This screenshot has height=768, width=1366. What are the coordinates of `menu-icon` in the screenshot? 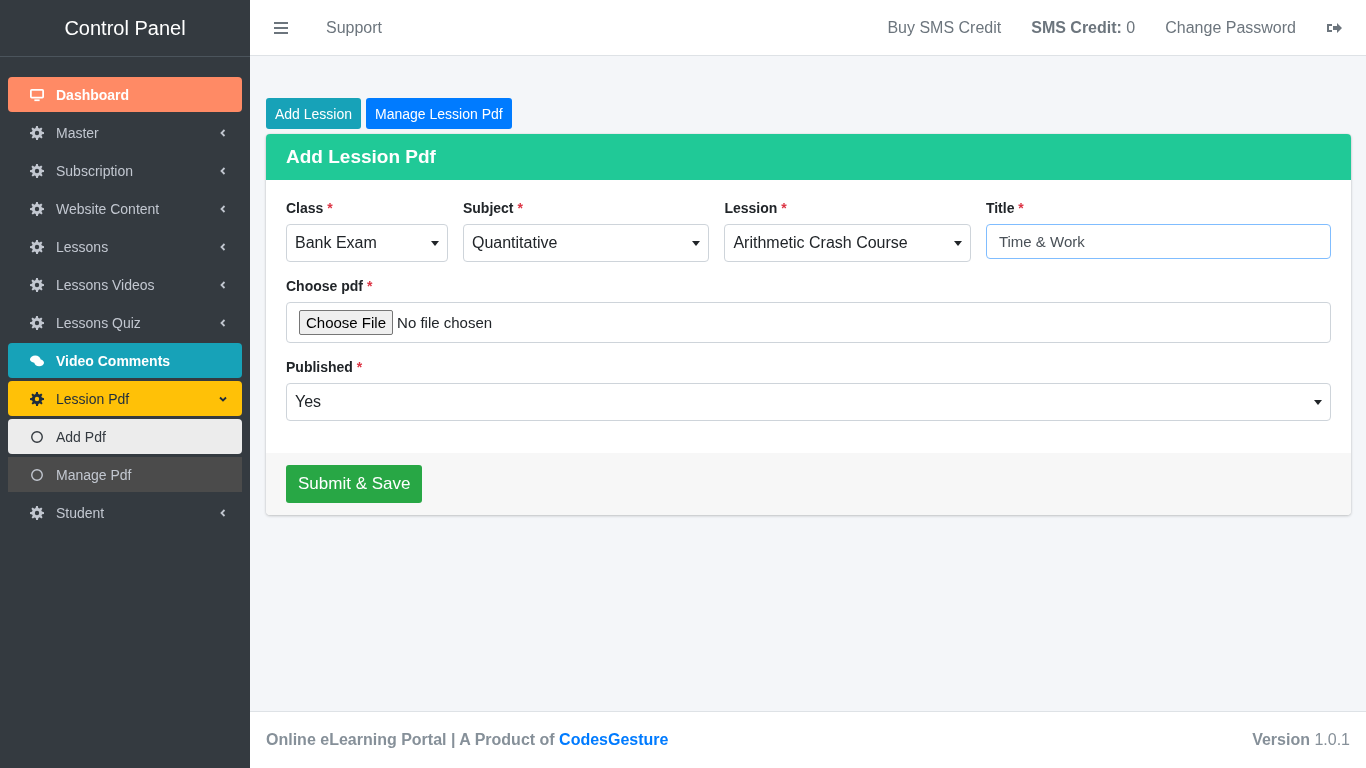 It's located at (281, 27).